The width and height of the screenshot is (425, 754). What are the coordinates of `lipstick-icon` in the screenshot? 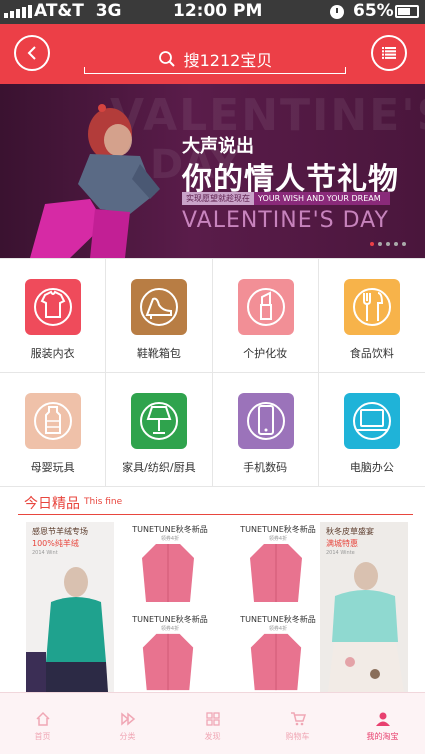 It's located at (265, 307).